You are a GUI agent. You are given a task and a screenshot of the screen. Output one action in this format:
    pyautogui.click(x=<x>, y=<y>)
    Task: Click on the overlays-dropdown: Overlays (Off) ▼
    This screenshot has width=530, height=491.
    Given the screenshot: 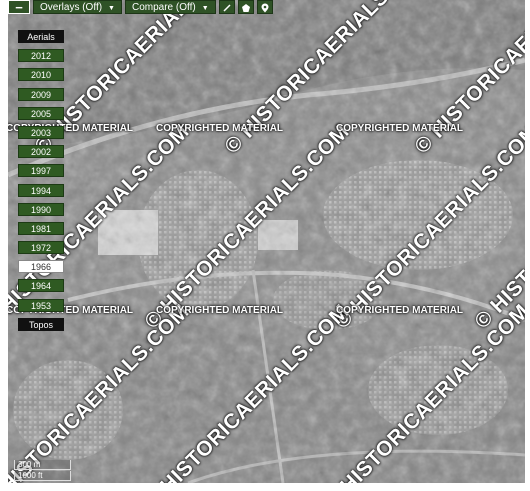 What is the action you would take?
    pyautogui.click(x=77, y=7)
    